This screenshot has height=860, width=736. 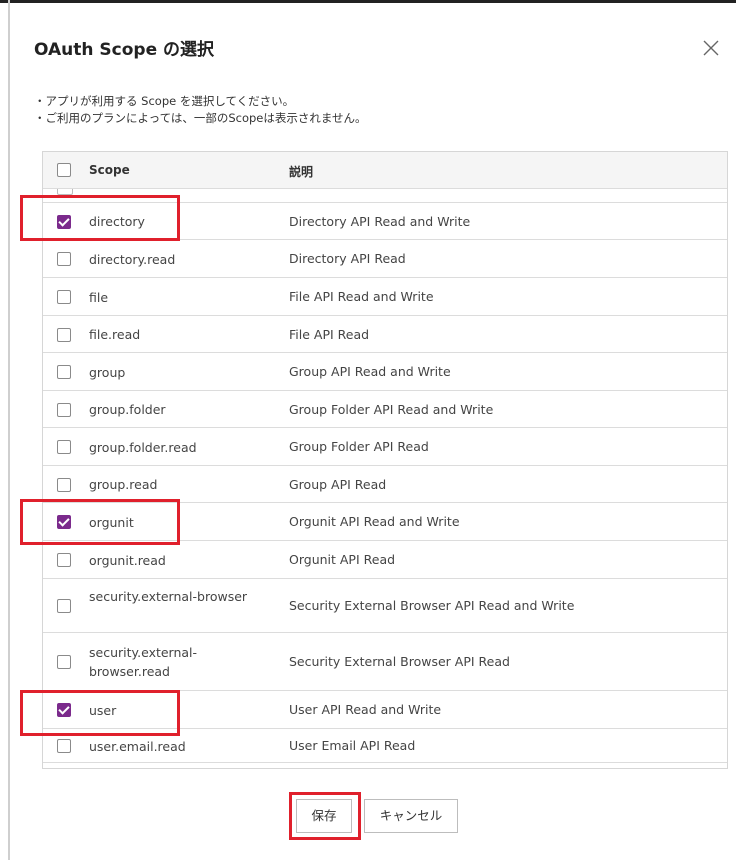 I want to click on table-row: orgunit.read Orgunit API Read, so click(x=385, y=560).